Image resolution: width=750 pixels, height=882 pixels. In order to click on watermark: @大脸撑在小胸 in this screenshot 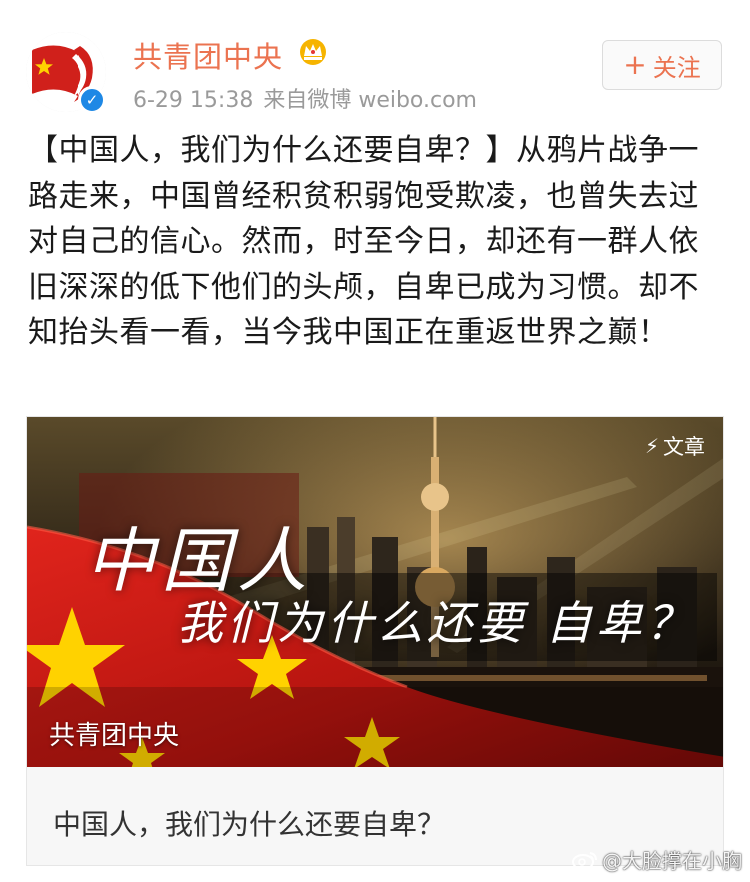, I will do `click(657, 859)`.